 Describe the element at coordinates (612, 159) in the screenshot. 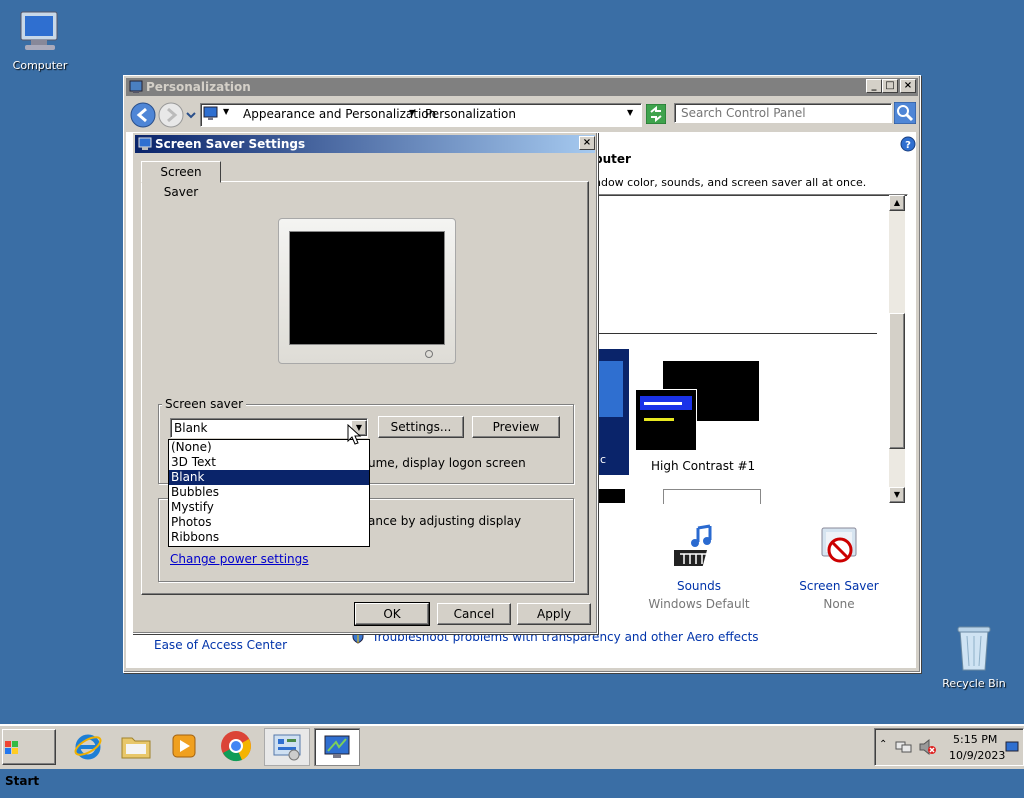

I see `page-heading: puter` at that location.